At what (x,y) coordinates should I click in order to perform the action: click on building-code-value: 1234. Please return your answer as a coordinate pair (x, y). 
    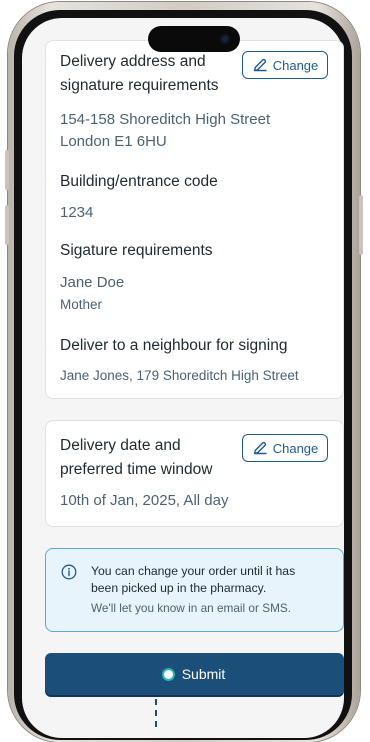
    Looking at the image, I should click on (77, 212).